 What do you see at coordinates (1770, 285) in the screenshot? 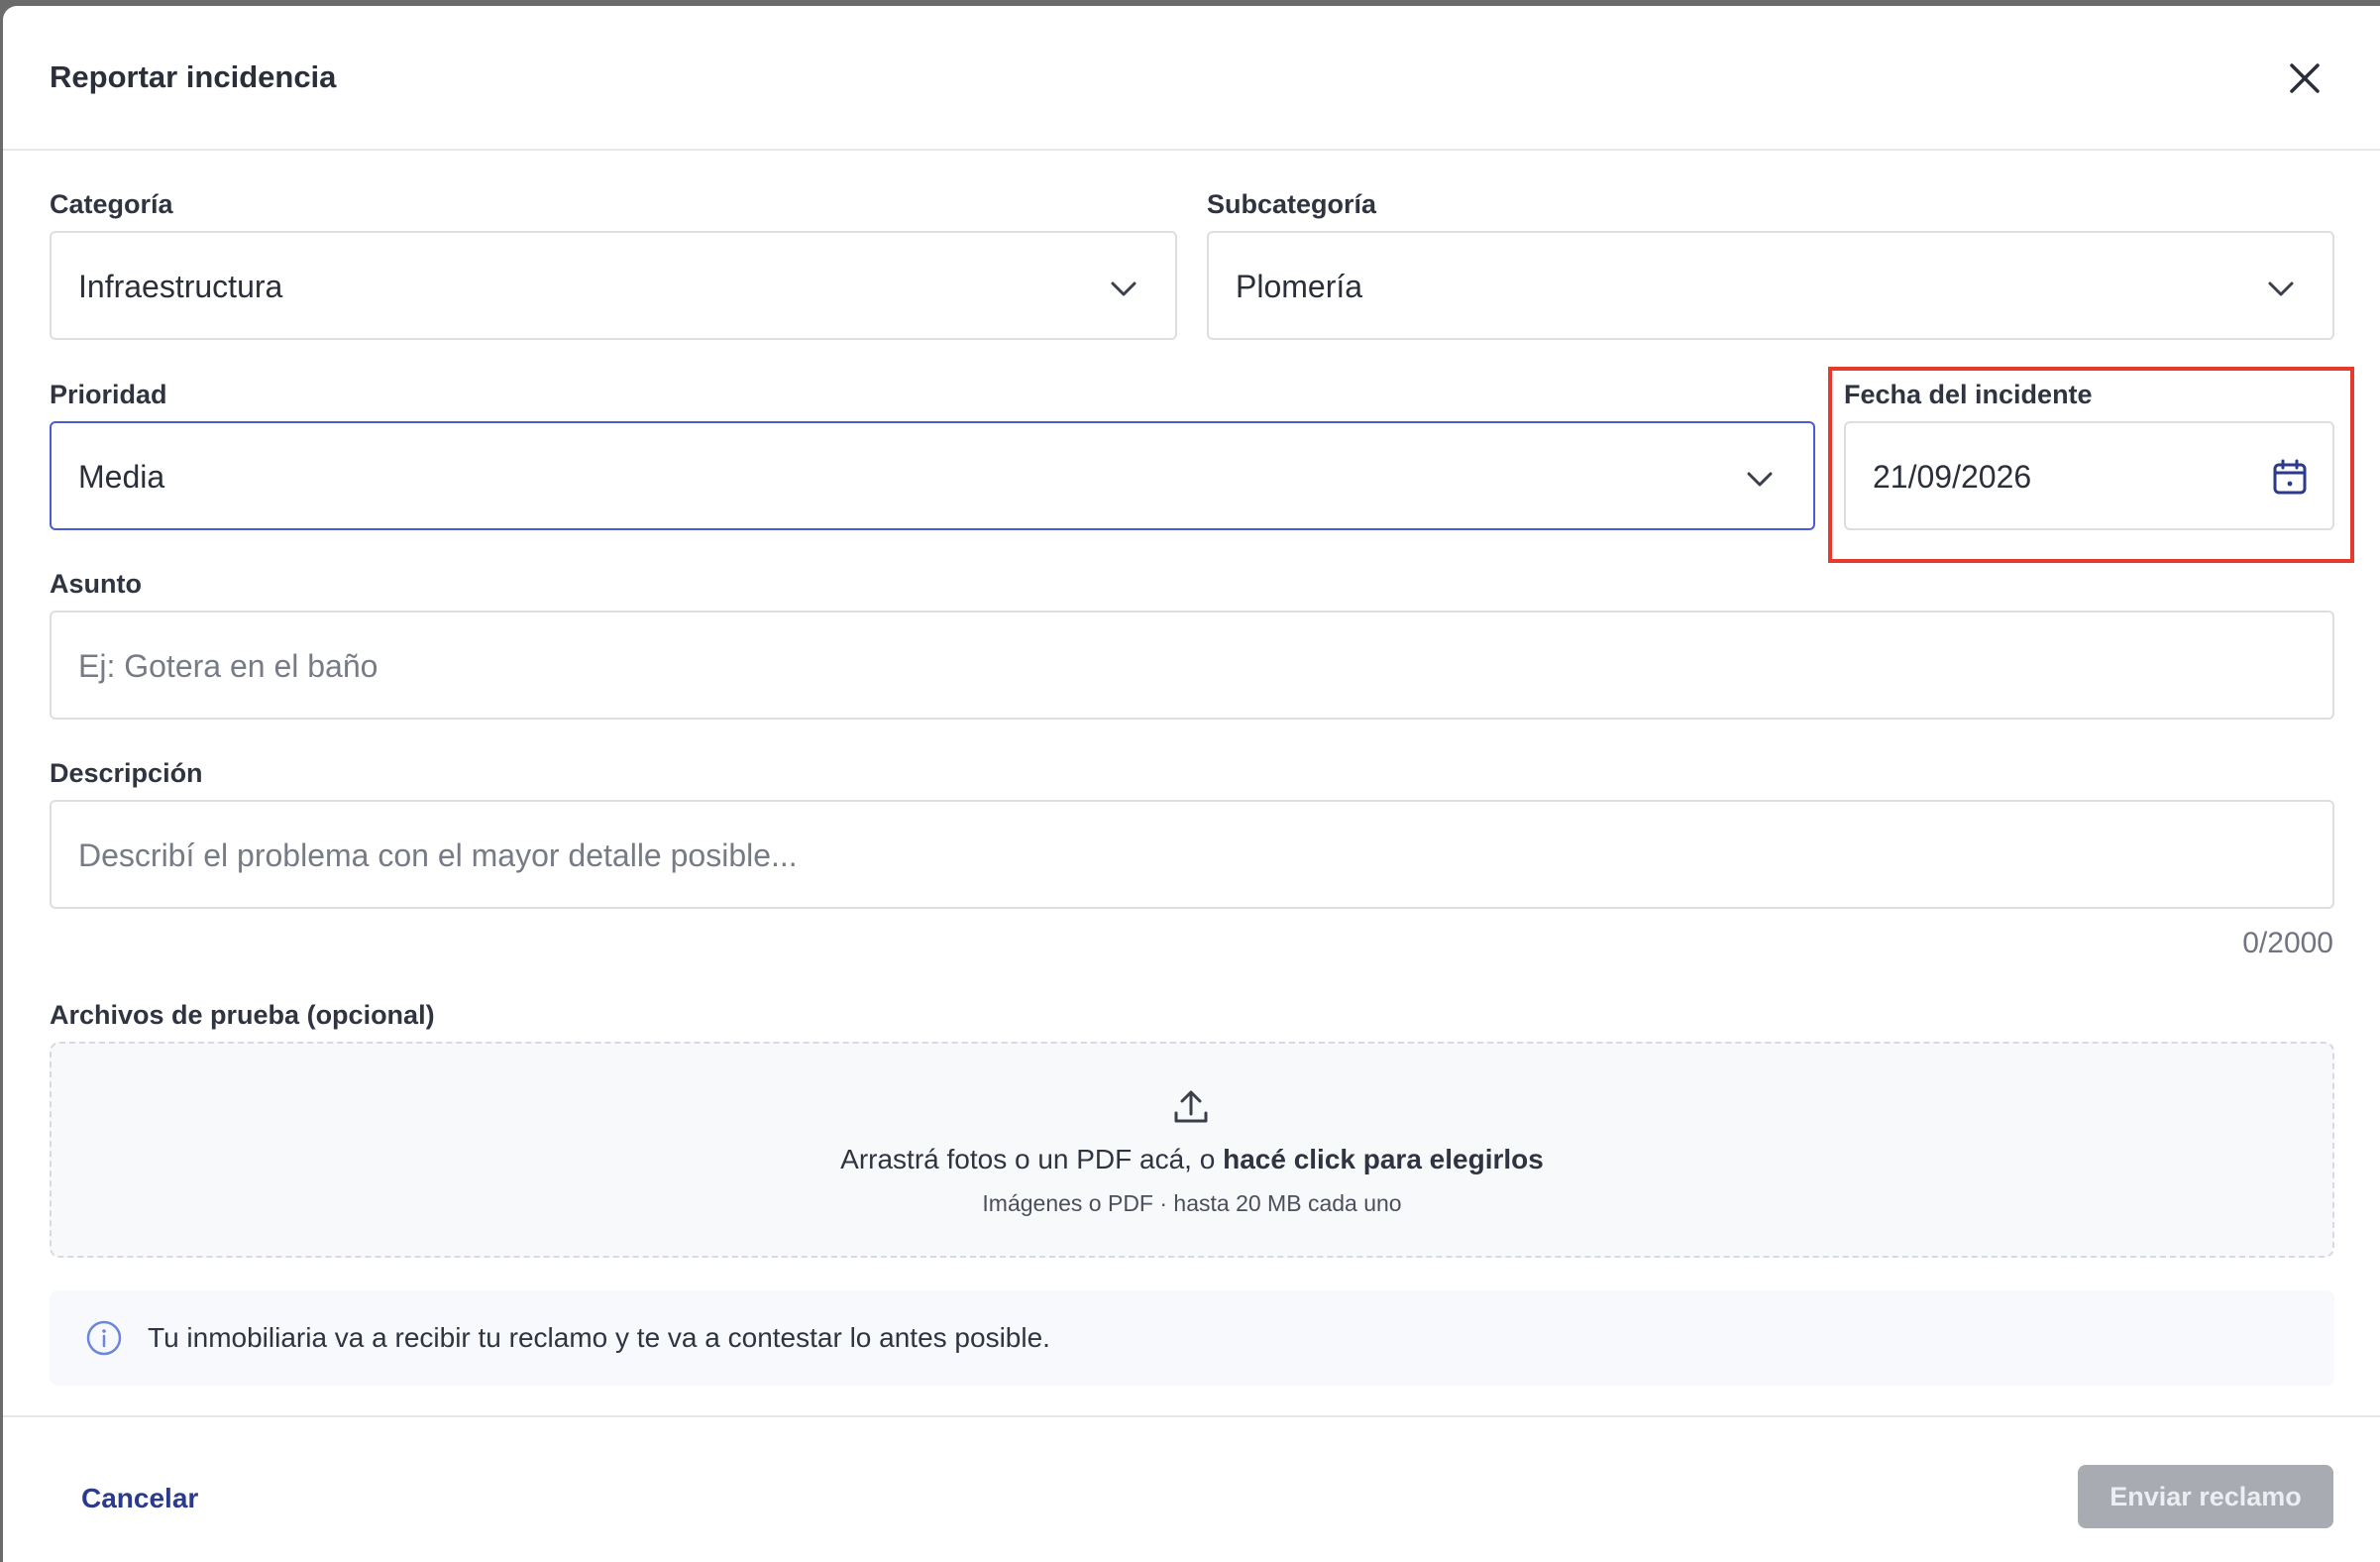
I see `subcategoria-select: Plomería` at bounding box center [1770, 285].